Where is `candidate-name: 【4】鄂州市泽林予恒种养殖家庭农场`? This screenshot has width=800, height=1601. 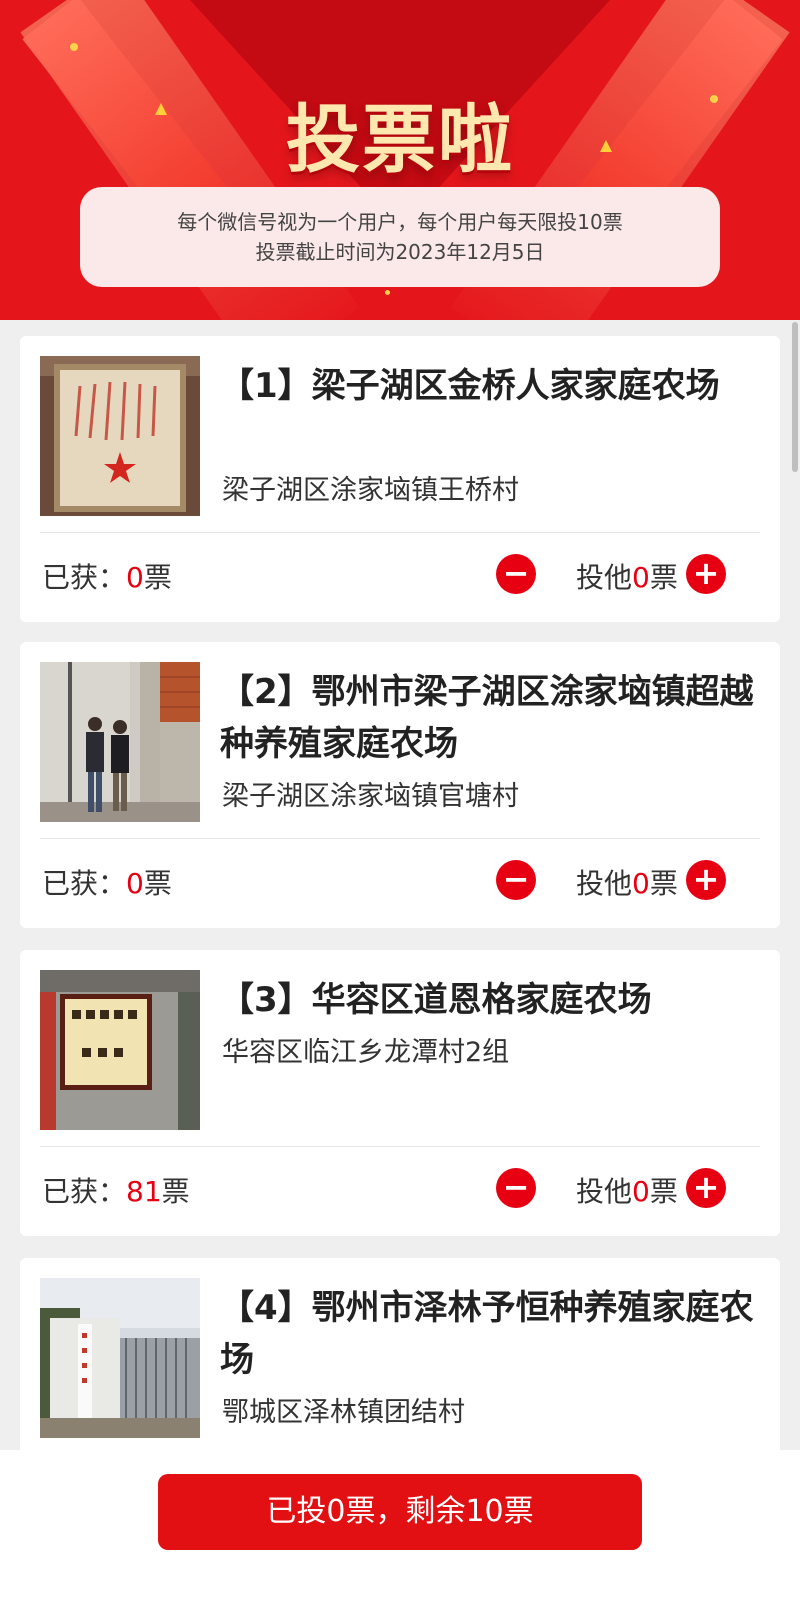 candidate-name: 【4】鄂州市泽林予恒种养殖家庭农场 is located at coordinates (487, 1334).